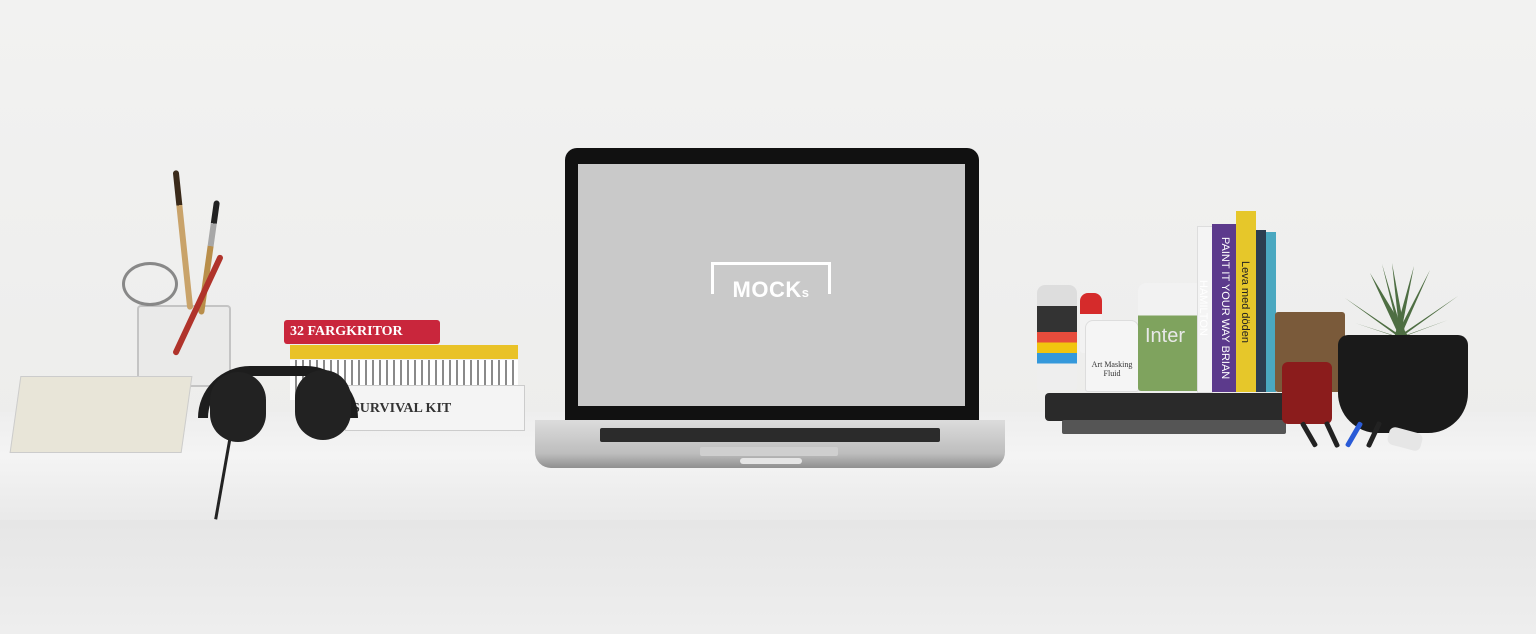  What do you see at coordinates (150, 284) in the screenshot?
I see `scissors-icon` at bounding box center [150, 284].